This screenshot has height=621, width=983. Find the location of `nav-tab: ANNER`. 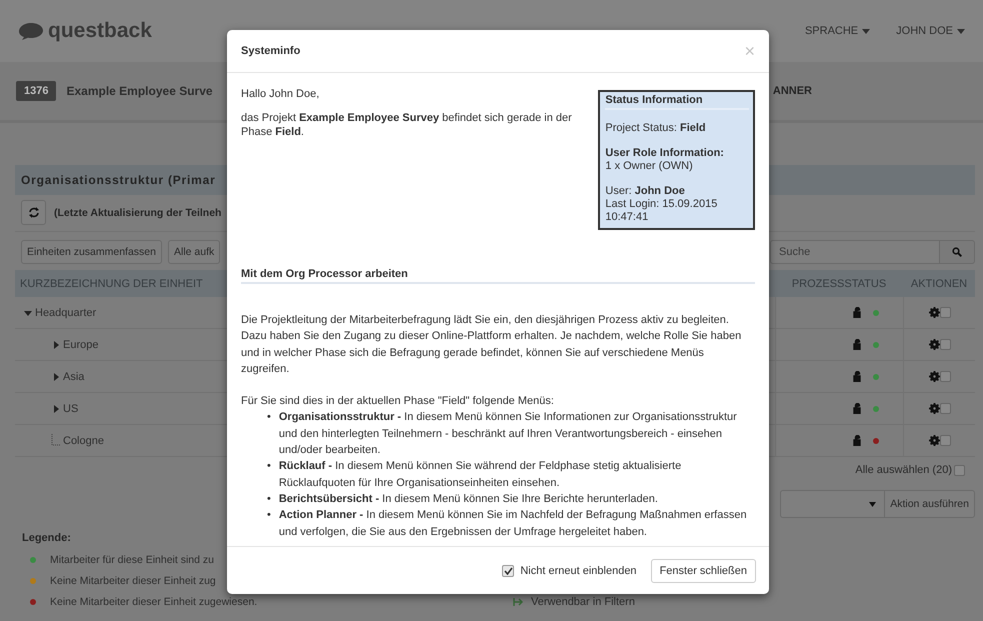

nav-tab: ANNER is located at coordinates (792, 91).